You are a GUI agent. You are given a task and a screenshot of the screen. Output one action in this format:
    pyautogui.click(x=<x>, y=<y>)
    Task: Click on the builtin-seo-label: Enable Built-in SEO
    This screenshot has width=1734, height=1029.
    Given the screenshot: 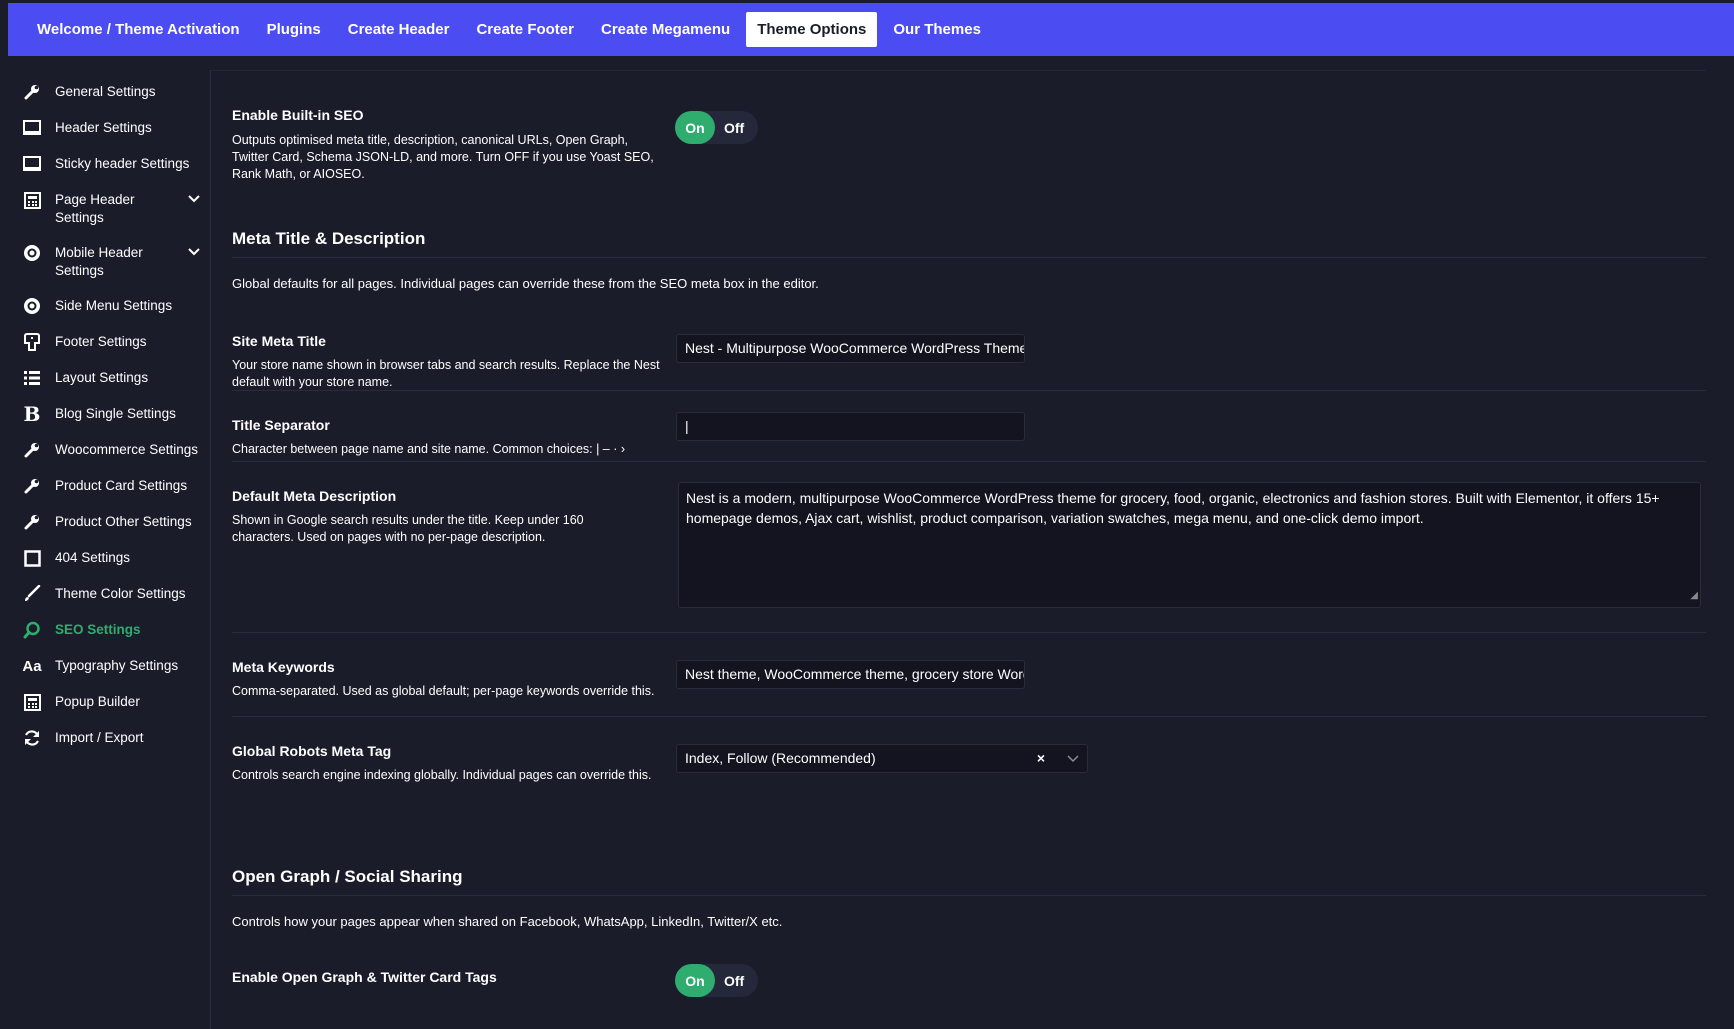 What is the action you would take?
    pyautogui.click(x=298, y=115)
    